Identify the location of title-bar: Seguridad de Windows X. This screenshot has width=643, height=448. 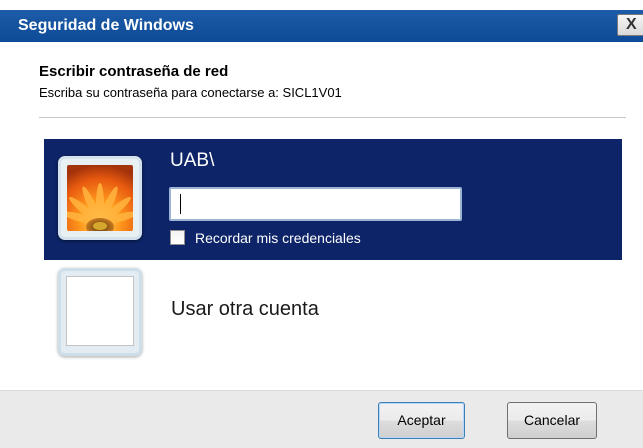
(321, 26).